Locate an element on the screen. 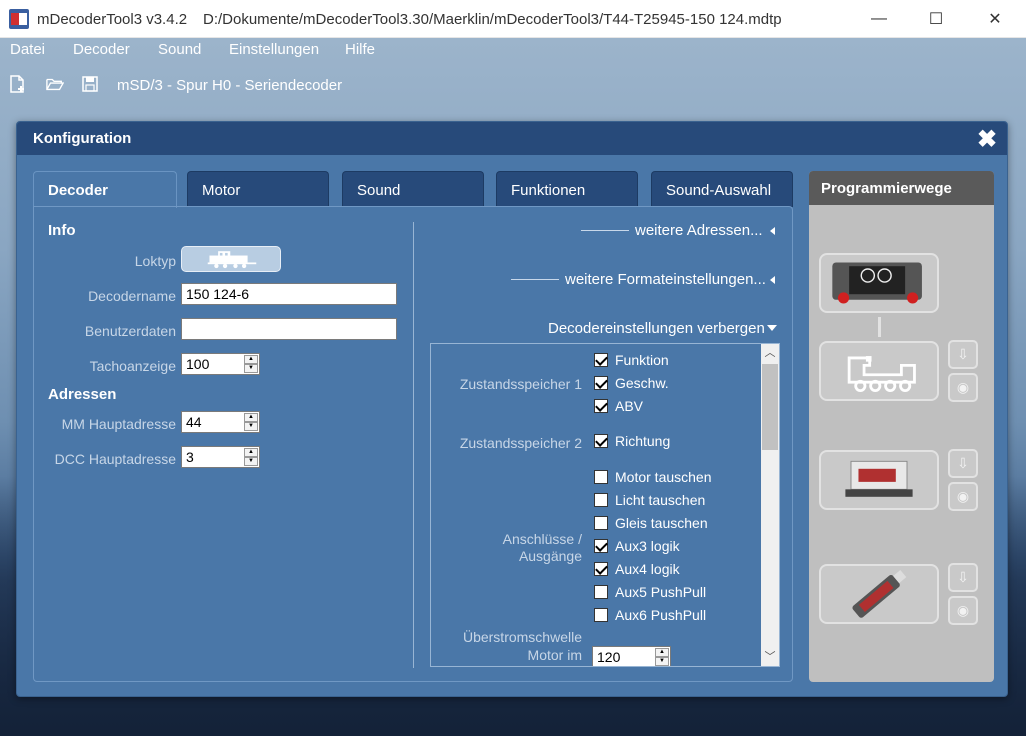 This screenshot has width=1026, height=736. tachoanzeige-value: 100 is located at coordinates (198, 364).